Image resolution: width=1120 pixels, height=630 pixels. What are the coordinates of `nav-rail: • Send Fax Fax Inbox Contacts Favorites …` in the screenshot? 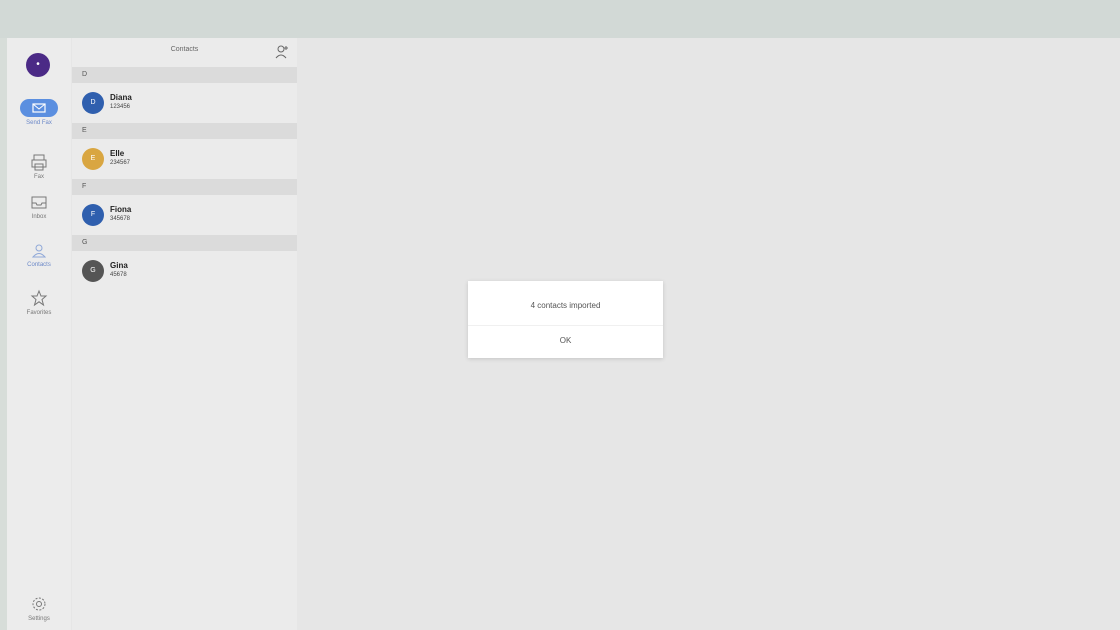 It's located at (39, 334).